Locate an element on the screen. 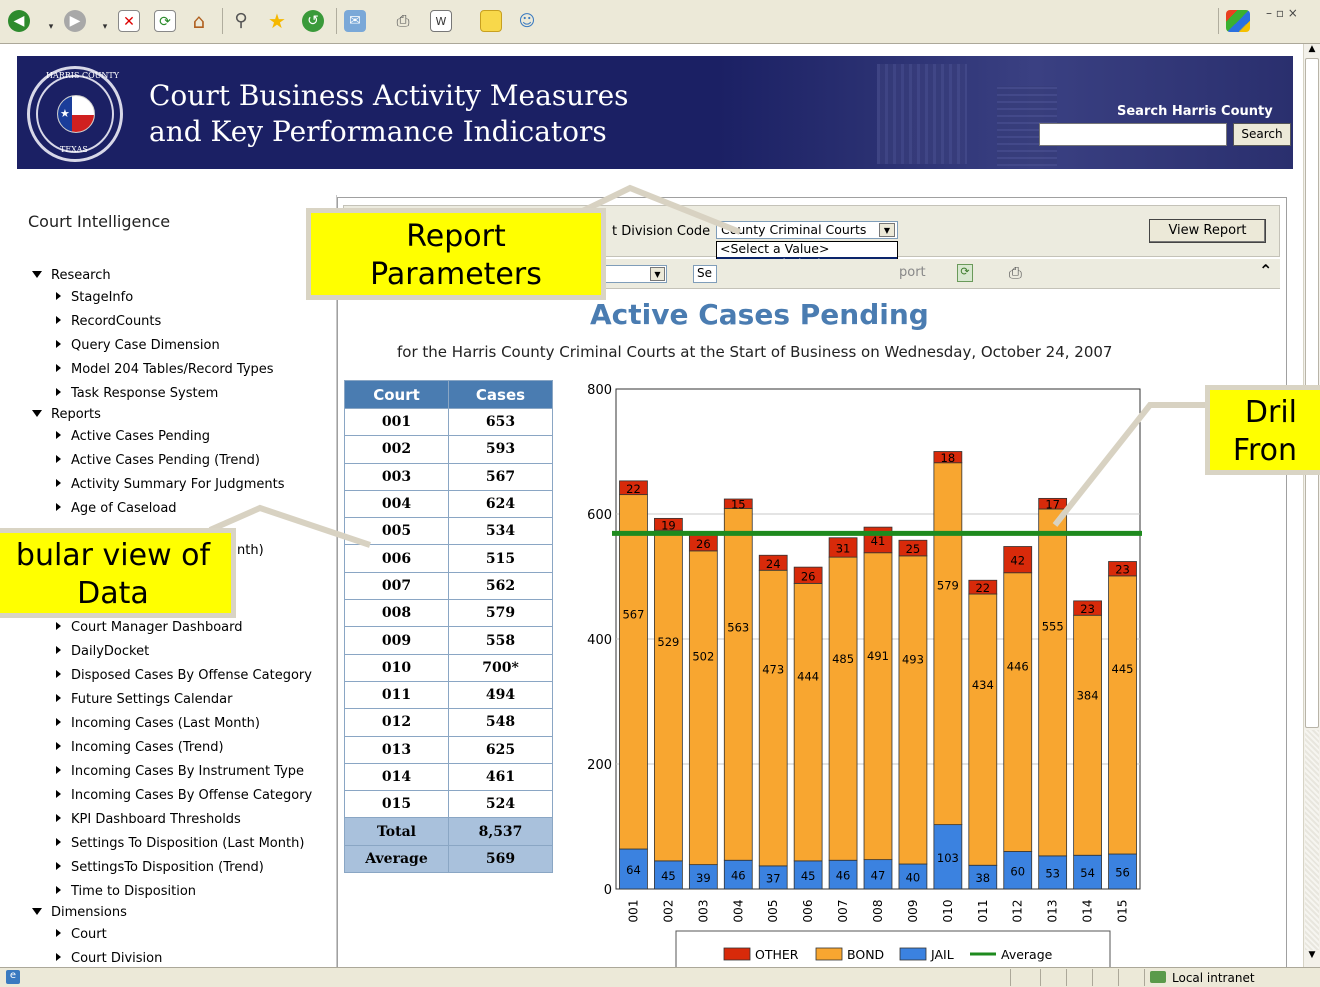 The width and height of the screenshot is (1320, 987). callout-connector-drill is located at coordinates (1135, 464).